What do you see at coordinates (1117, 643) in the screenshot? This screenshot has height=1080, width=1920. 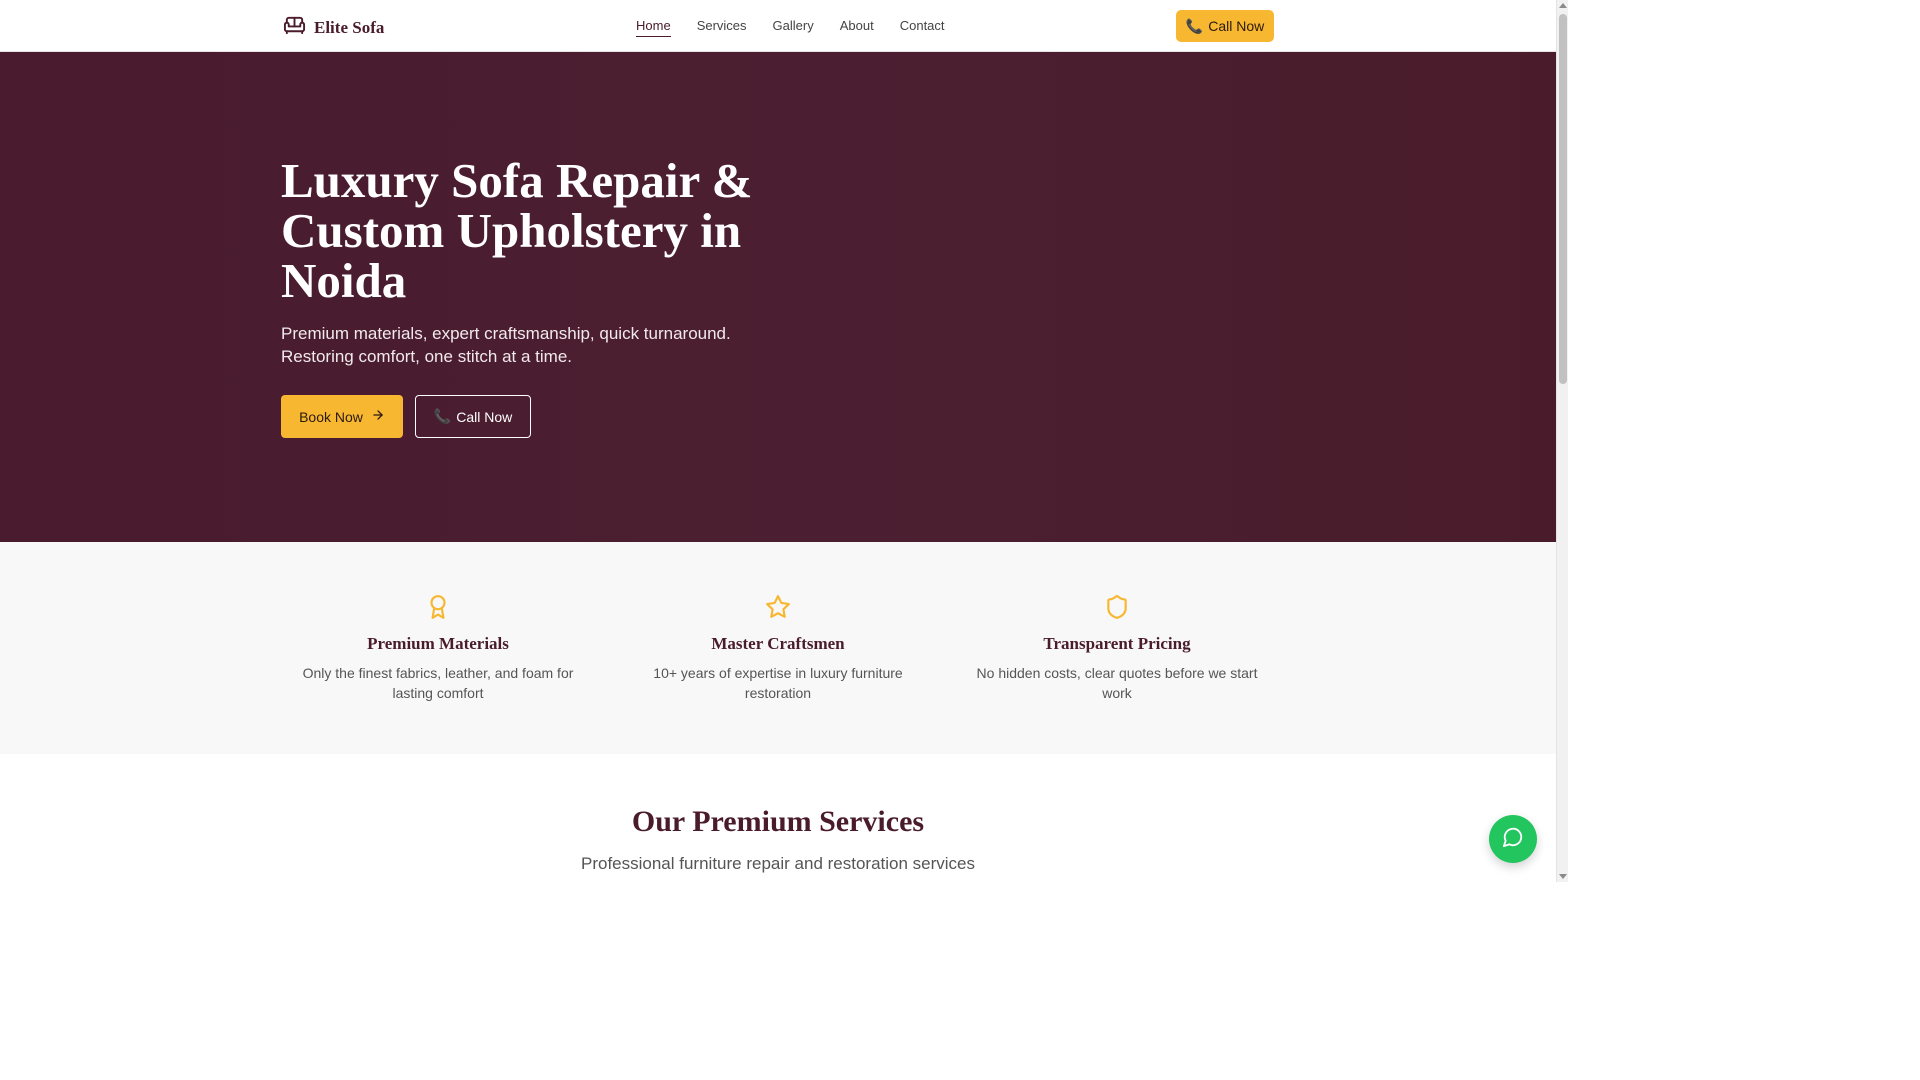 I see `feature-title: Transparent Pricing` at bounding box center [1117, 643].